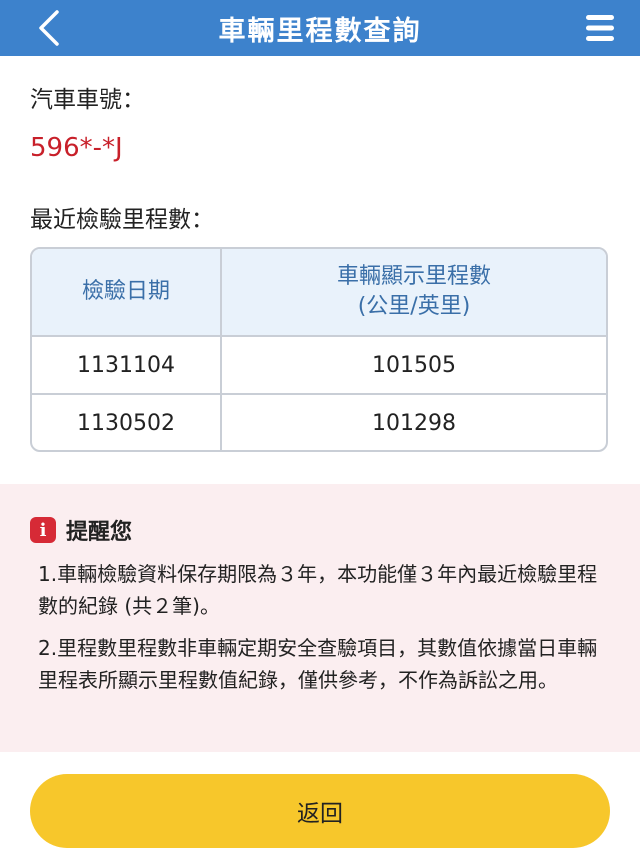  I want to click on notice-item: 1.車輛檢驗資料保存期限為３年，本功能僅３年內最近檢驗里程數的紀錄 (共２筆)。, so click(318, 590).